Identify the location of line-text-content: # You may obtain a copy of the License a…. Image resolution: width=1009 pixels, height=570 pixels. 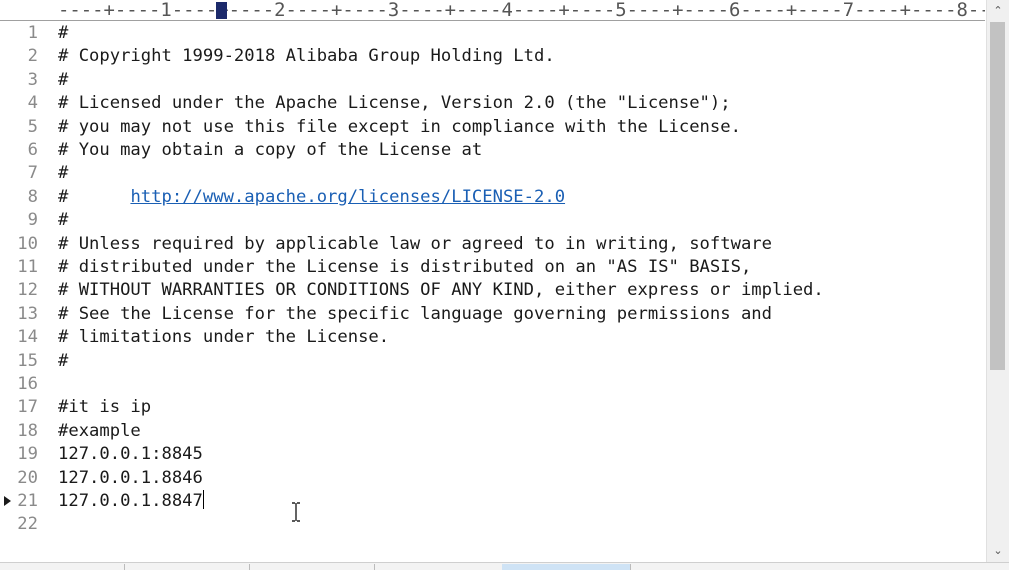
(270, 150).